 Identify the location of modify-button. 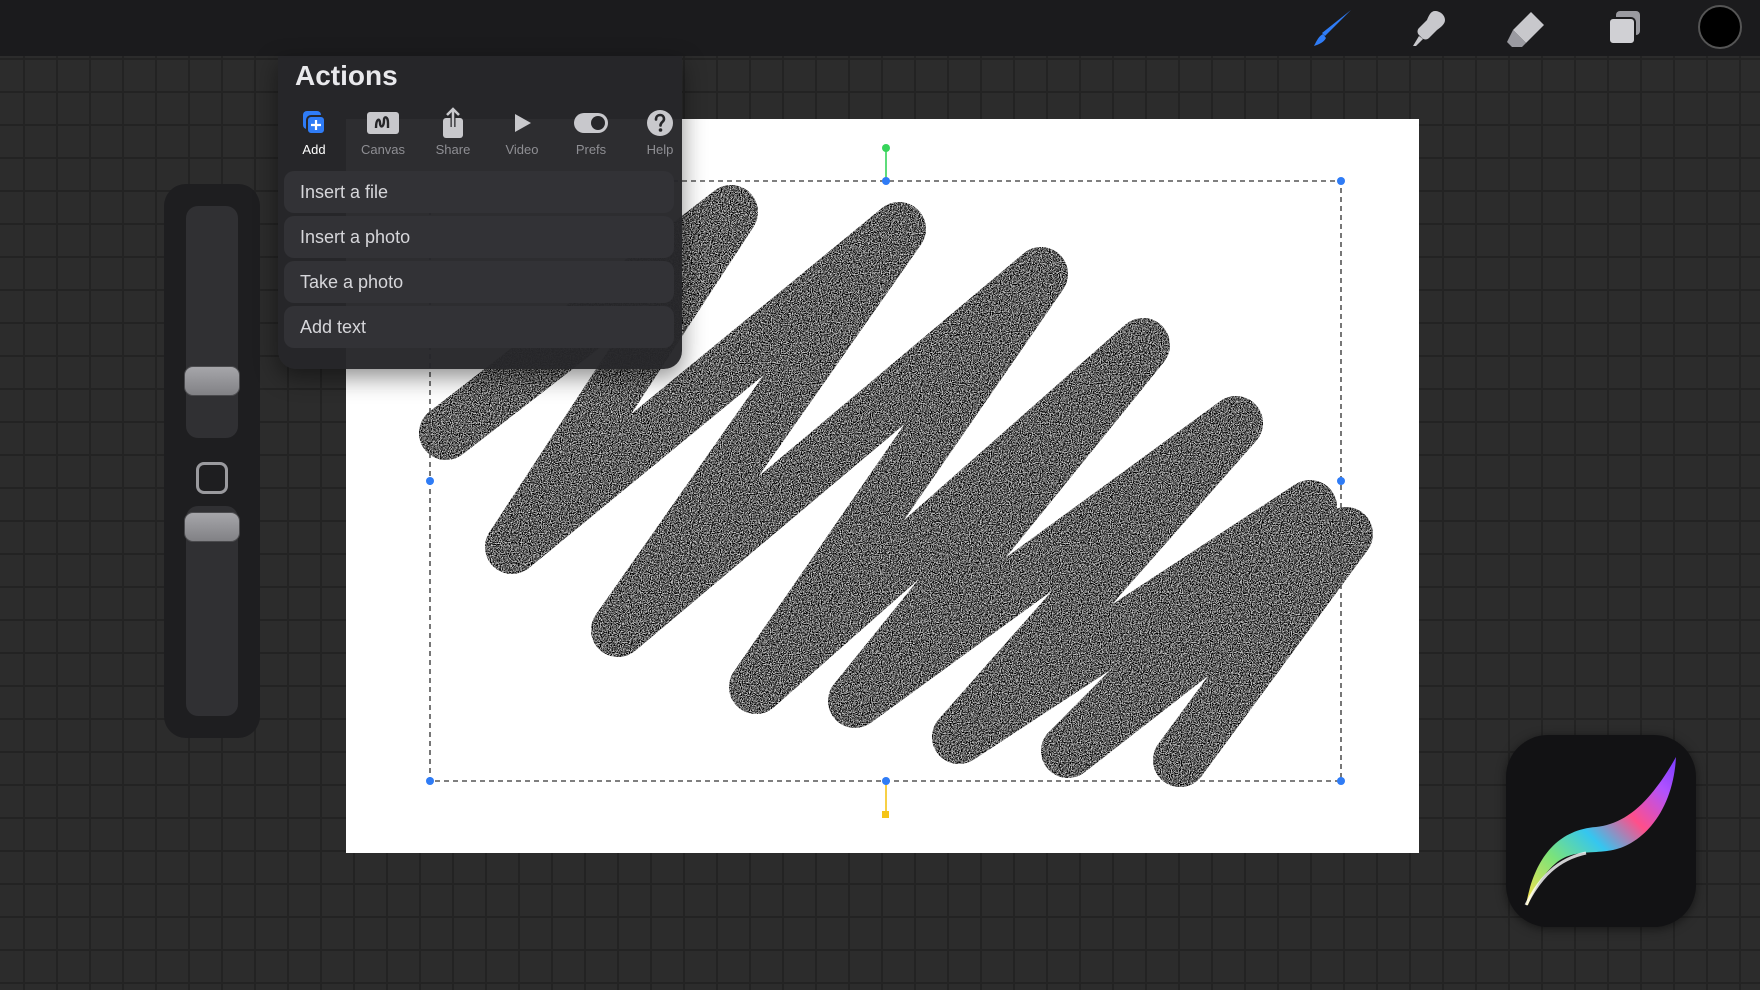
(212, 478).